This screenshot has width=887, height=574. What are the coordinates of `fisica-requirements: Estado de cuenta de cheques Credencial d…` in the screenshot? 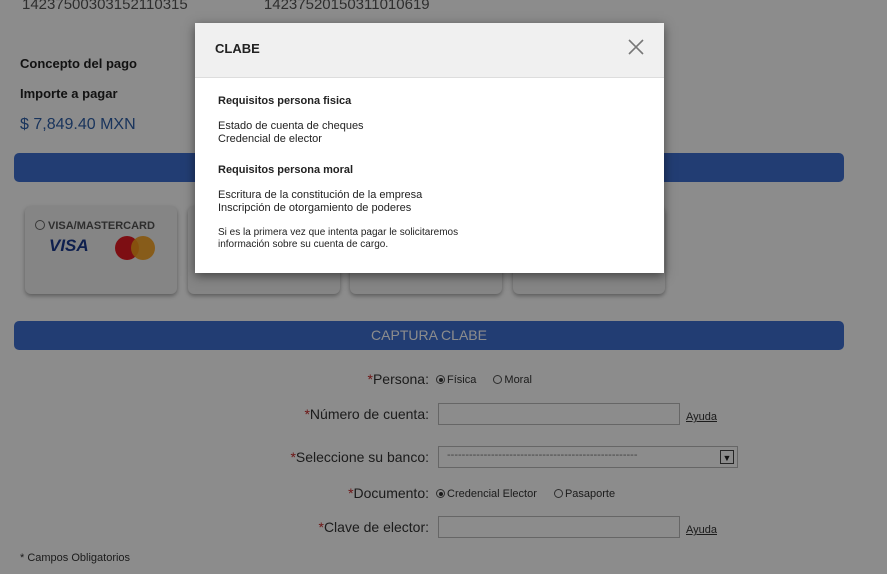 It's located at (433, 133).